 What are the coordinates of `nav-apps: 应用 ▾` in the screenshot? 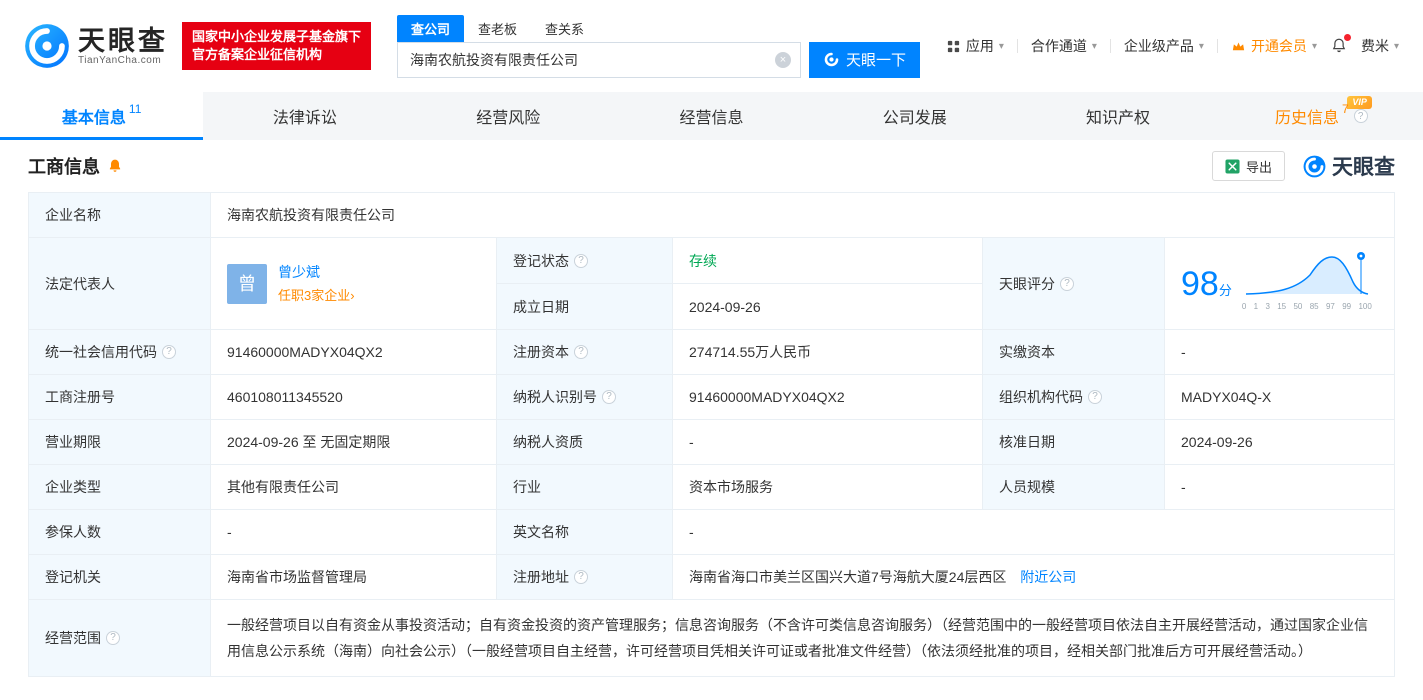 It's located at (975, 46).